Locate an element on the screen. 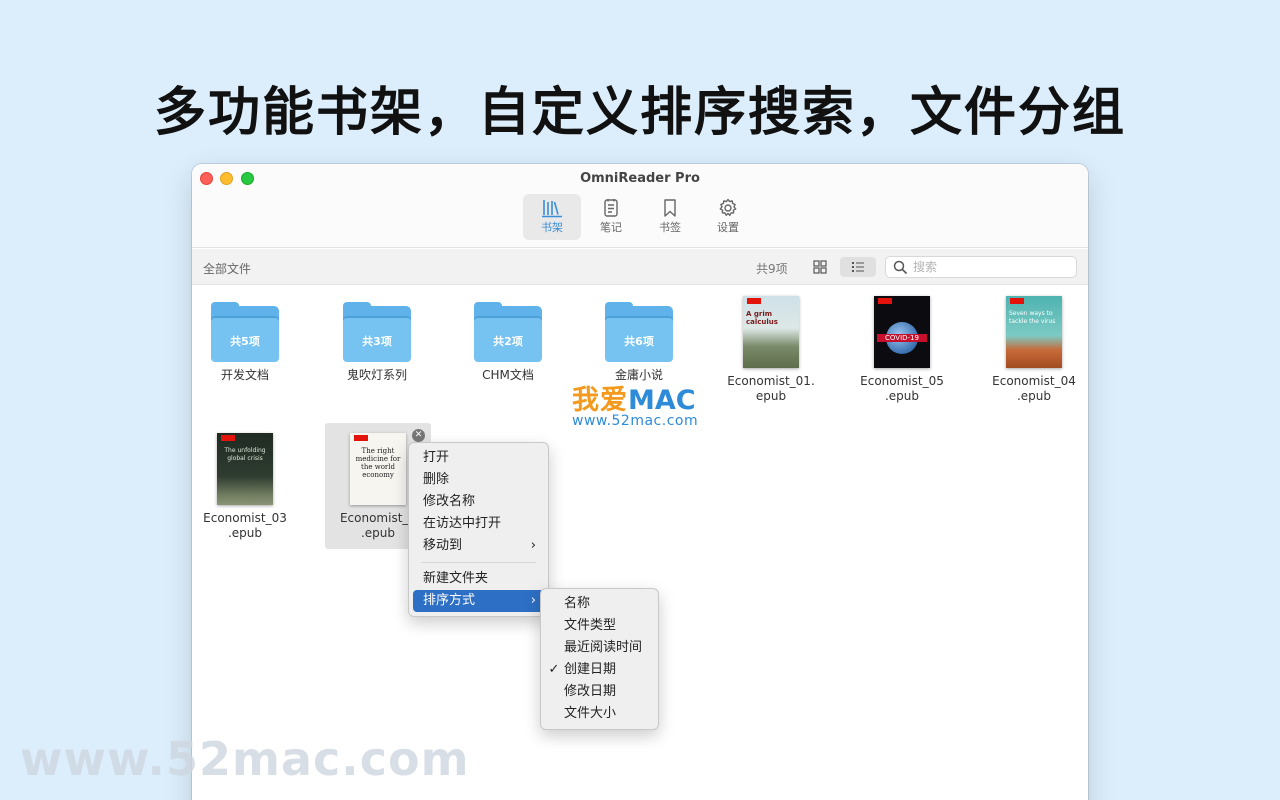 The width and height of the screenshot is (1280, 800). book-item: A grim calculus Economist_01. epub is located at coordinates (771, 350).